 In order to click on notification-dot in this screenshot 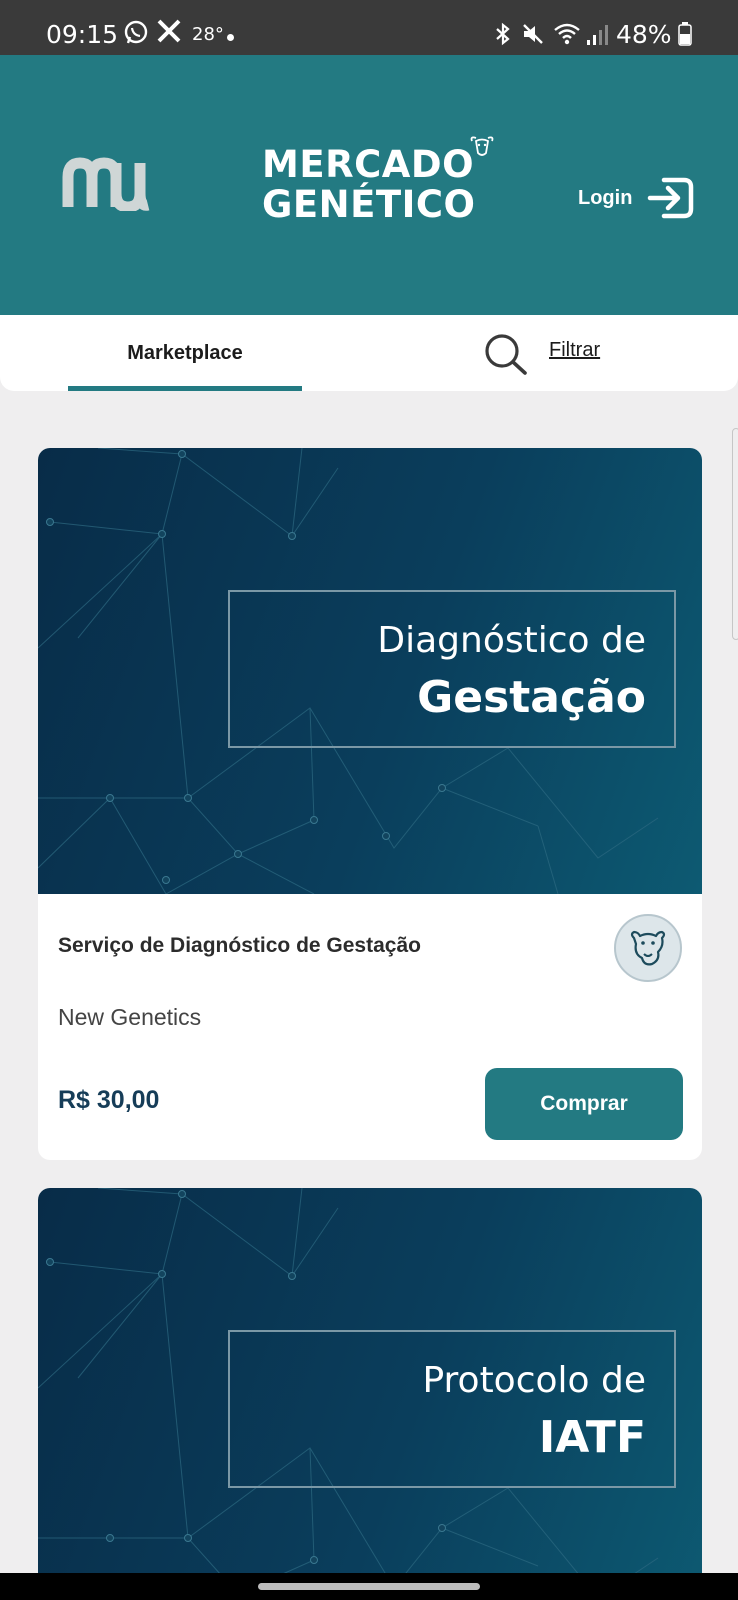, I will do `click(230, 37)`.